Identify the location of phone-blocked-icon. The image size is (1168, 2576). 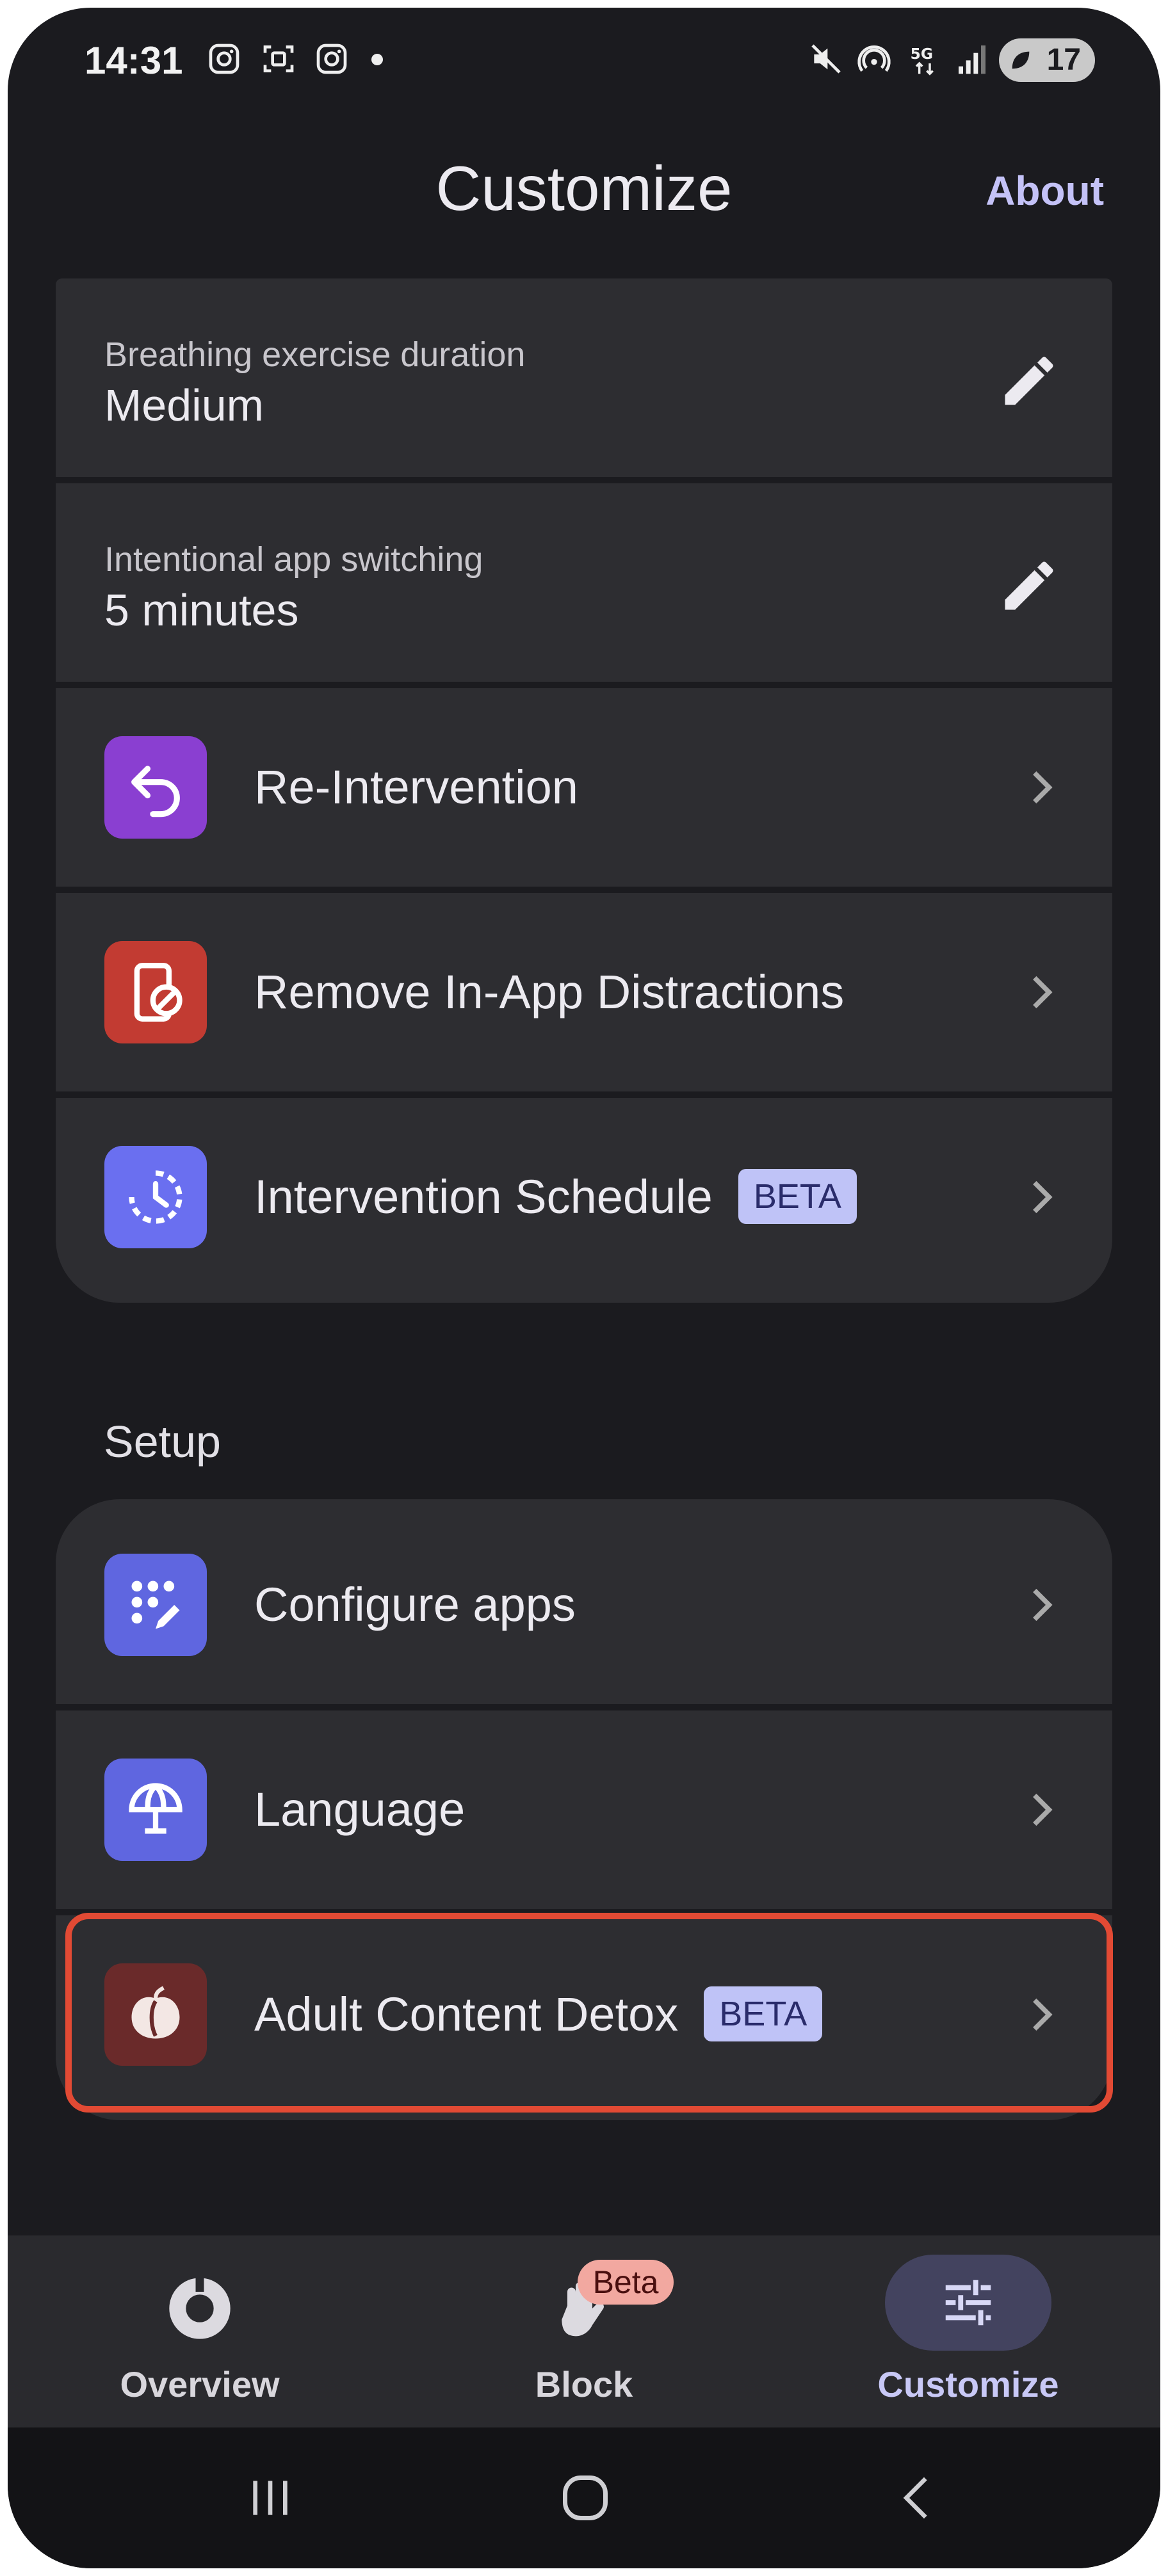
(158, 992).